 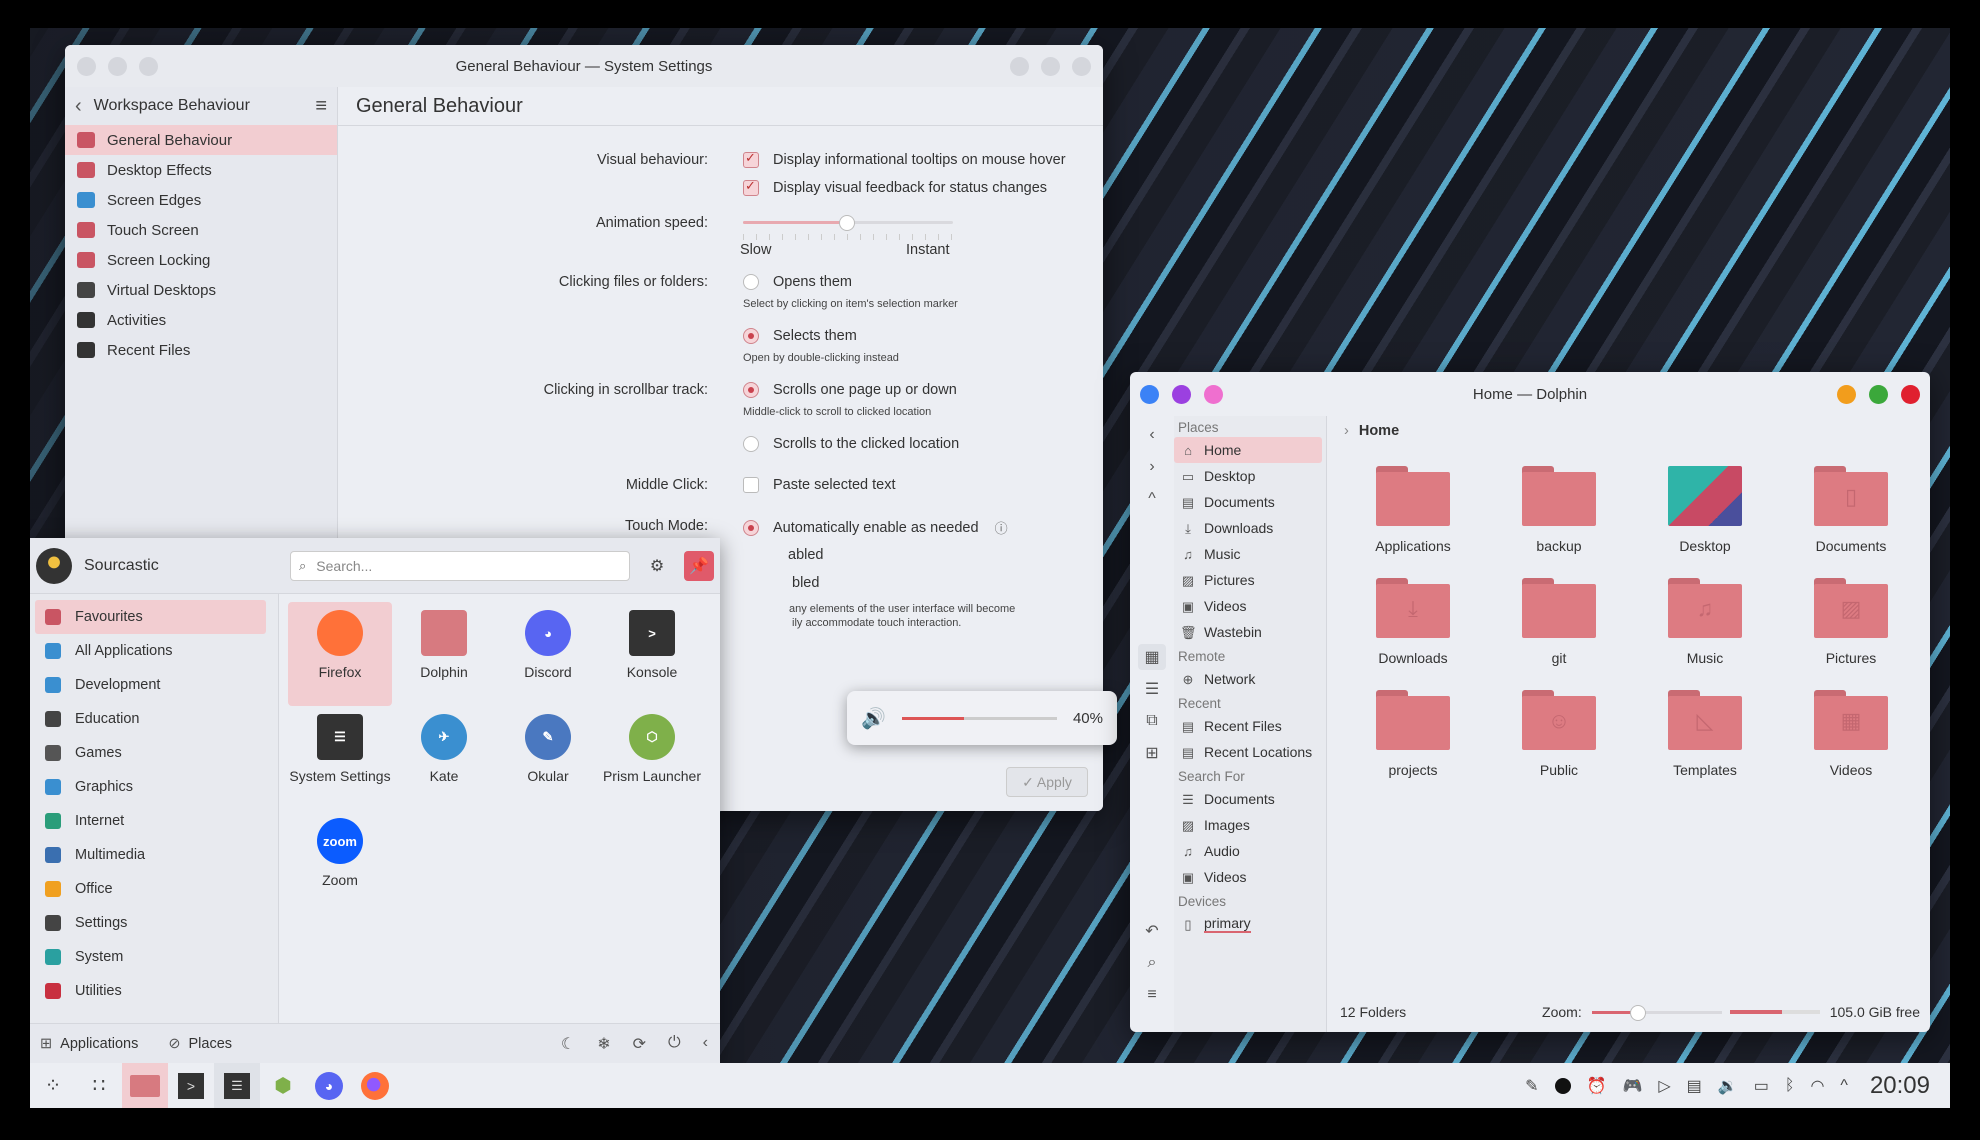 I want to click on places-tab: ⊘ Places, so click(x=200, y=1044).